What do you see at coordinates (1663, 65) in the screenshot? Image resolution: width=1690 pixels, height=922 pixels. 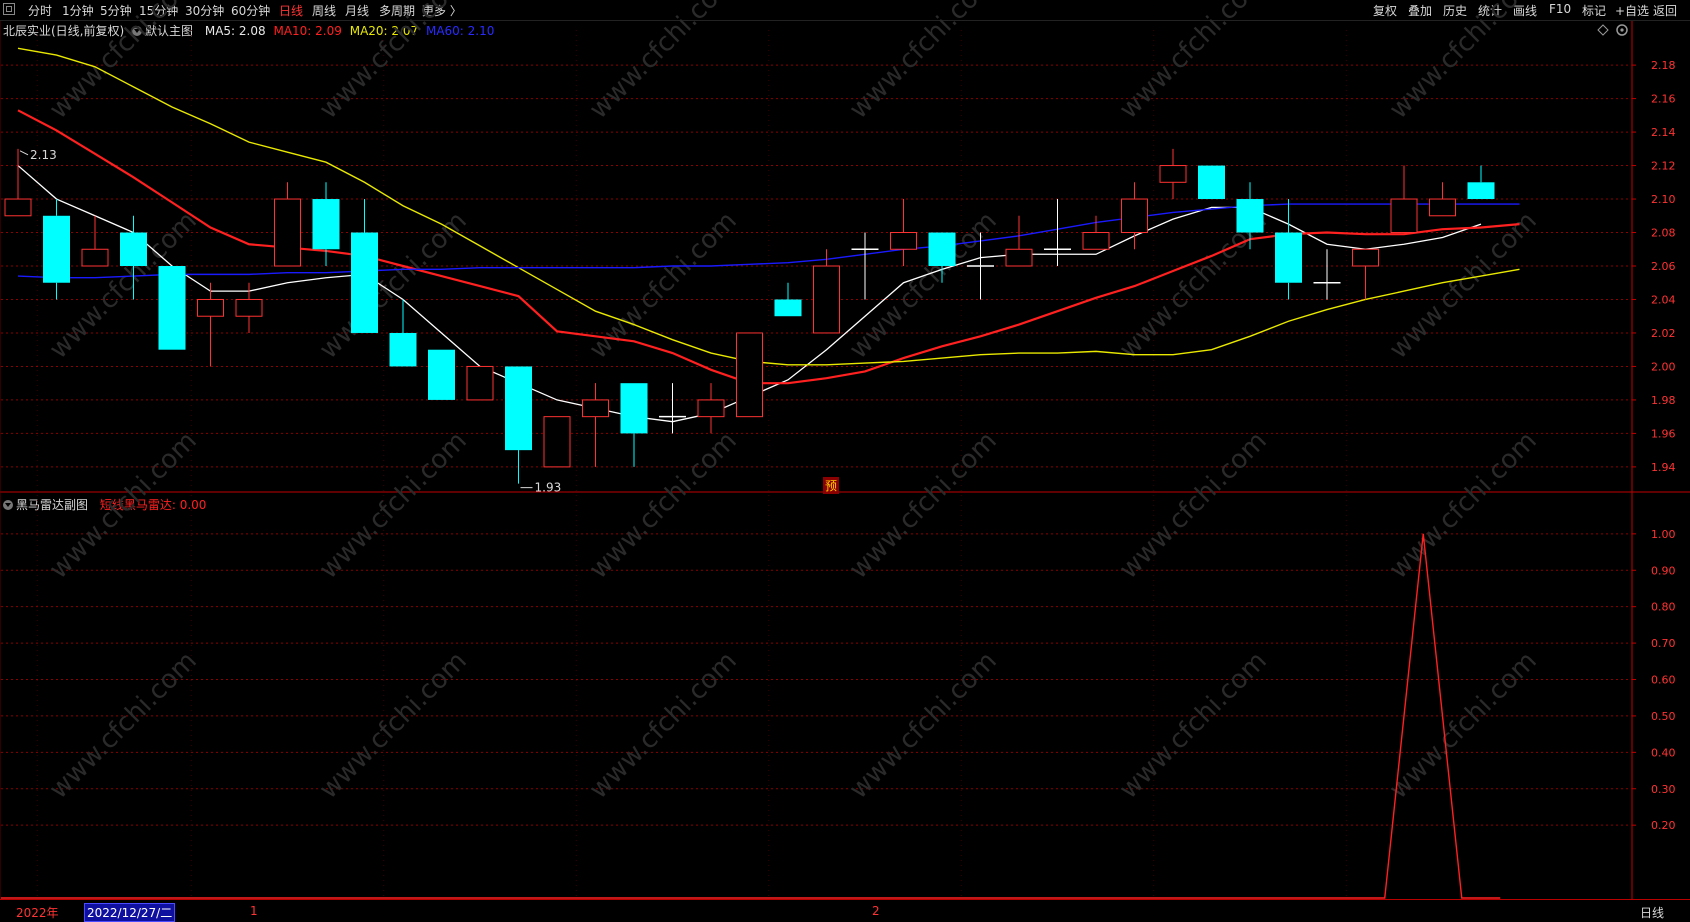 I see `price-tick-label: 2.18` at bounding box center [1663, 65].